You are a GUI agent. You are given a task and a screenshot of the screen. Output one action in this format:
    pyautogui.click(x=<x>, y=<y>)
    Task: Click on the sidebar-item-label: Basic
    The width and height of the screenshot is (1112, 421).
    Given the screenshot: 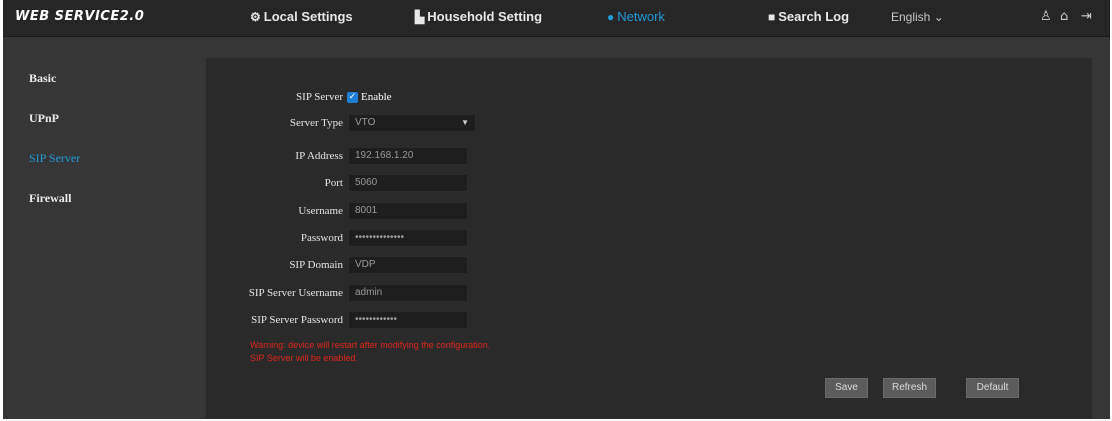 What is the action you would take?
    pyautogui.click(x=43, y=78)
    